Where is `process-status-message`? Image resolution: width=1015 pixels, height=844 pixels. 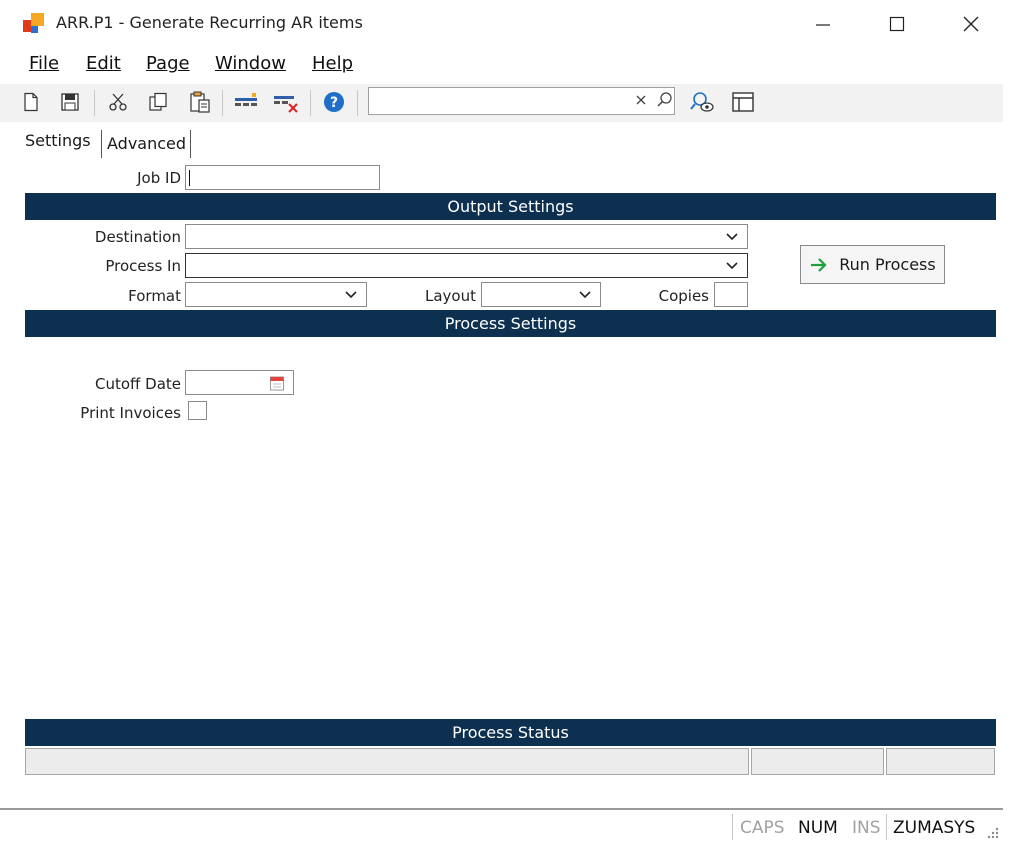
process-status-message is located at coordinates (387, 761).